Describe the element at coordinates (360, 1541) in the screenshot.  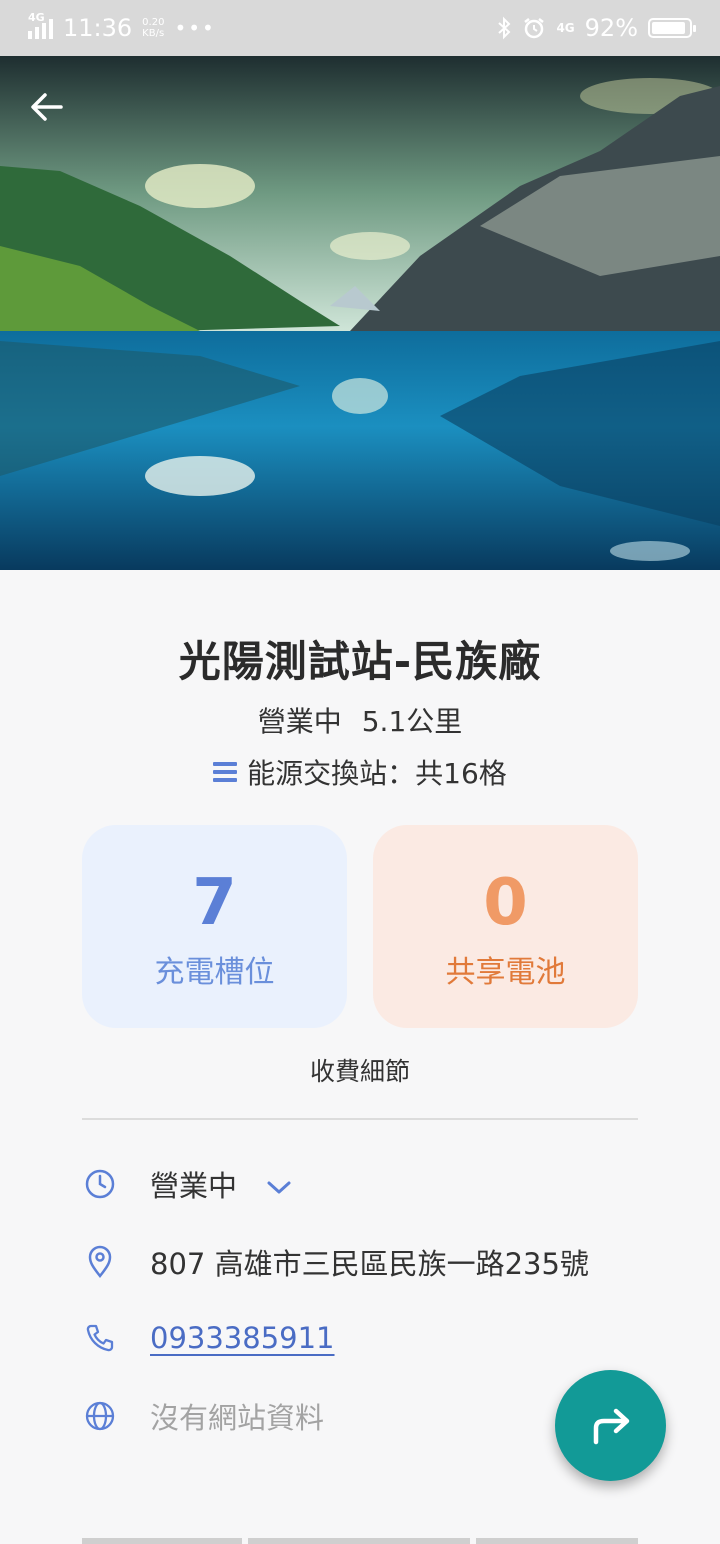
I see `bottom-tab-indicators` at that location.